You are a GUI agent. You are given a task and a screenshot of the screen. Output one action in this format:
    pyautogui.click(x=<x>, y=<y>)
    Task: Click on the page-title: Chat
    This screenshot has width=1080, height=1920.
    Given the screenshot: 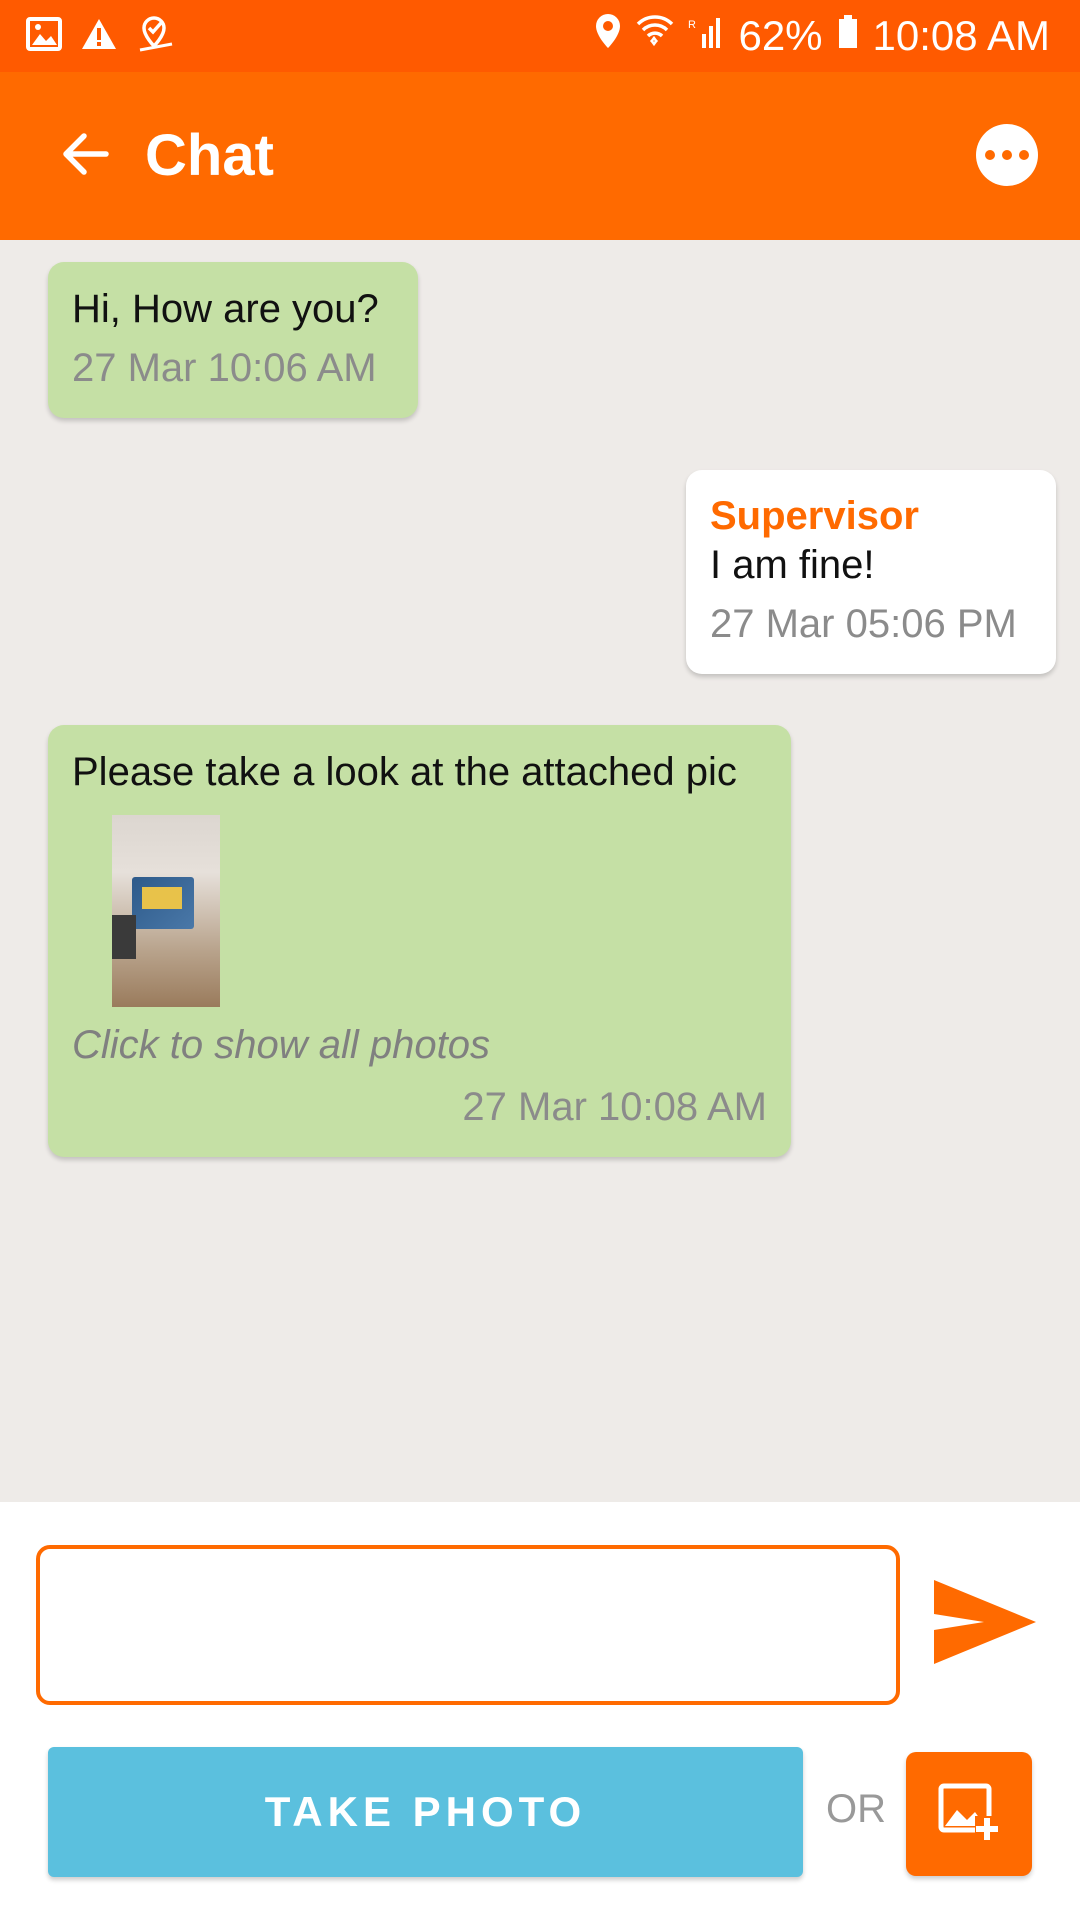 What is the action you would take?
    pyautogui.click(x=209, y=155)
    